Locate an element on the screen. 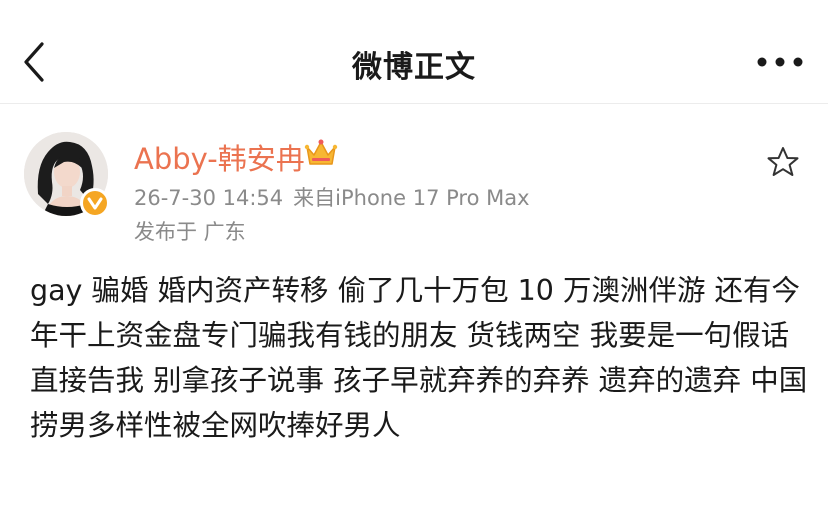  crown-icon is located at coordinates (321, 152).